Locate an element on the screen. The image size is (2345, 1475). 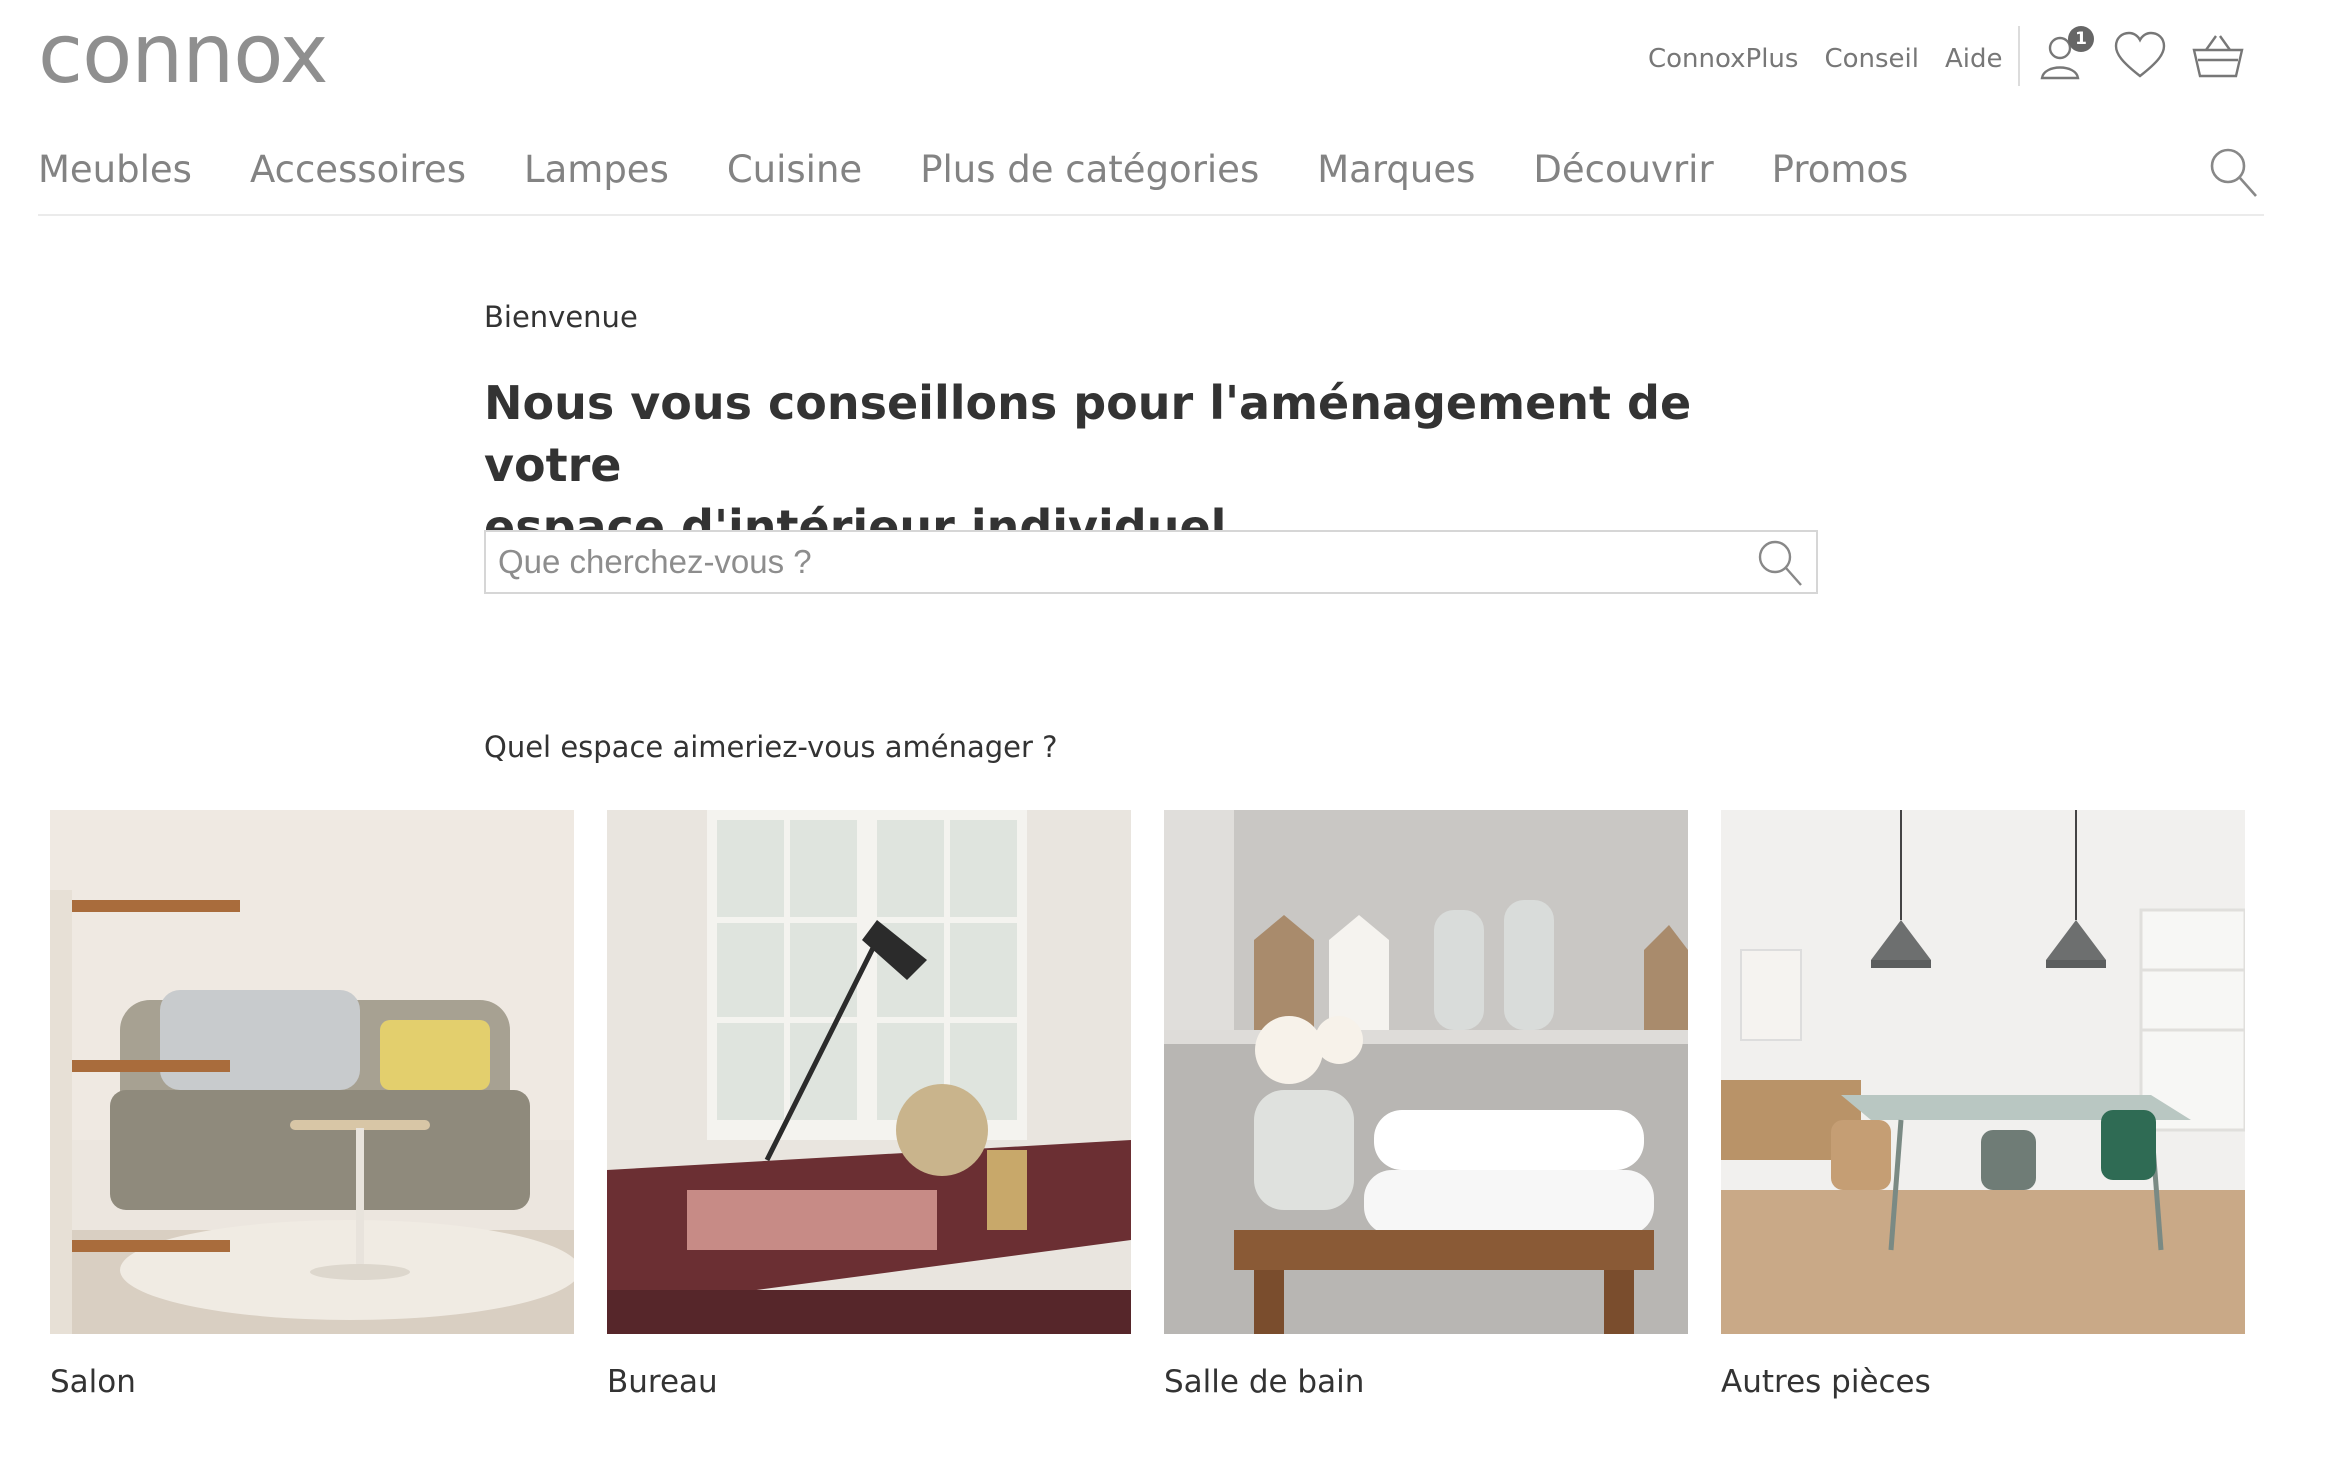
autres-pieces-image is located at coordinates (1983, 1072).